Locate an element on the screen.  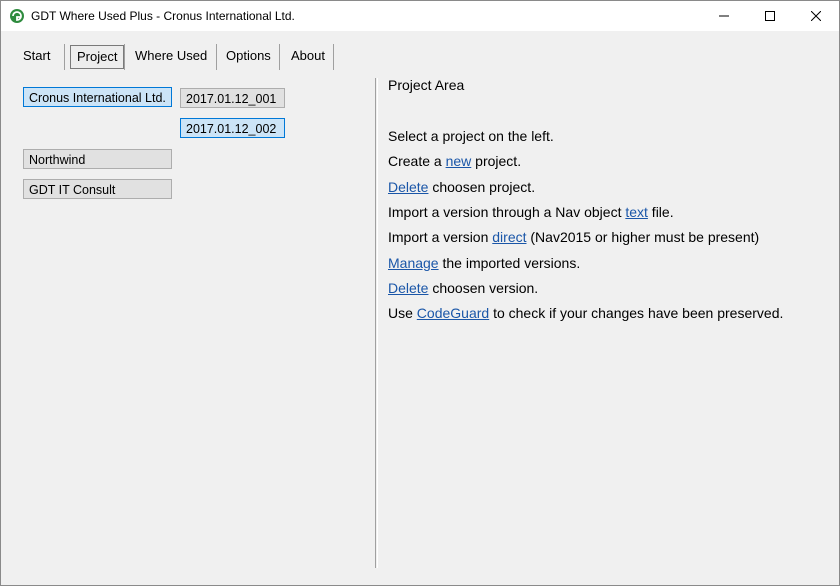
codeguard-link: CodeGuard is located at coordinates (453, 313).